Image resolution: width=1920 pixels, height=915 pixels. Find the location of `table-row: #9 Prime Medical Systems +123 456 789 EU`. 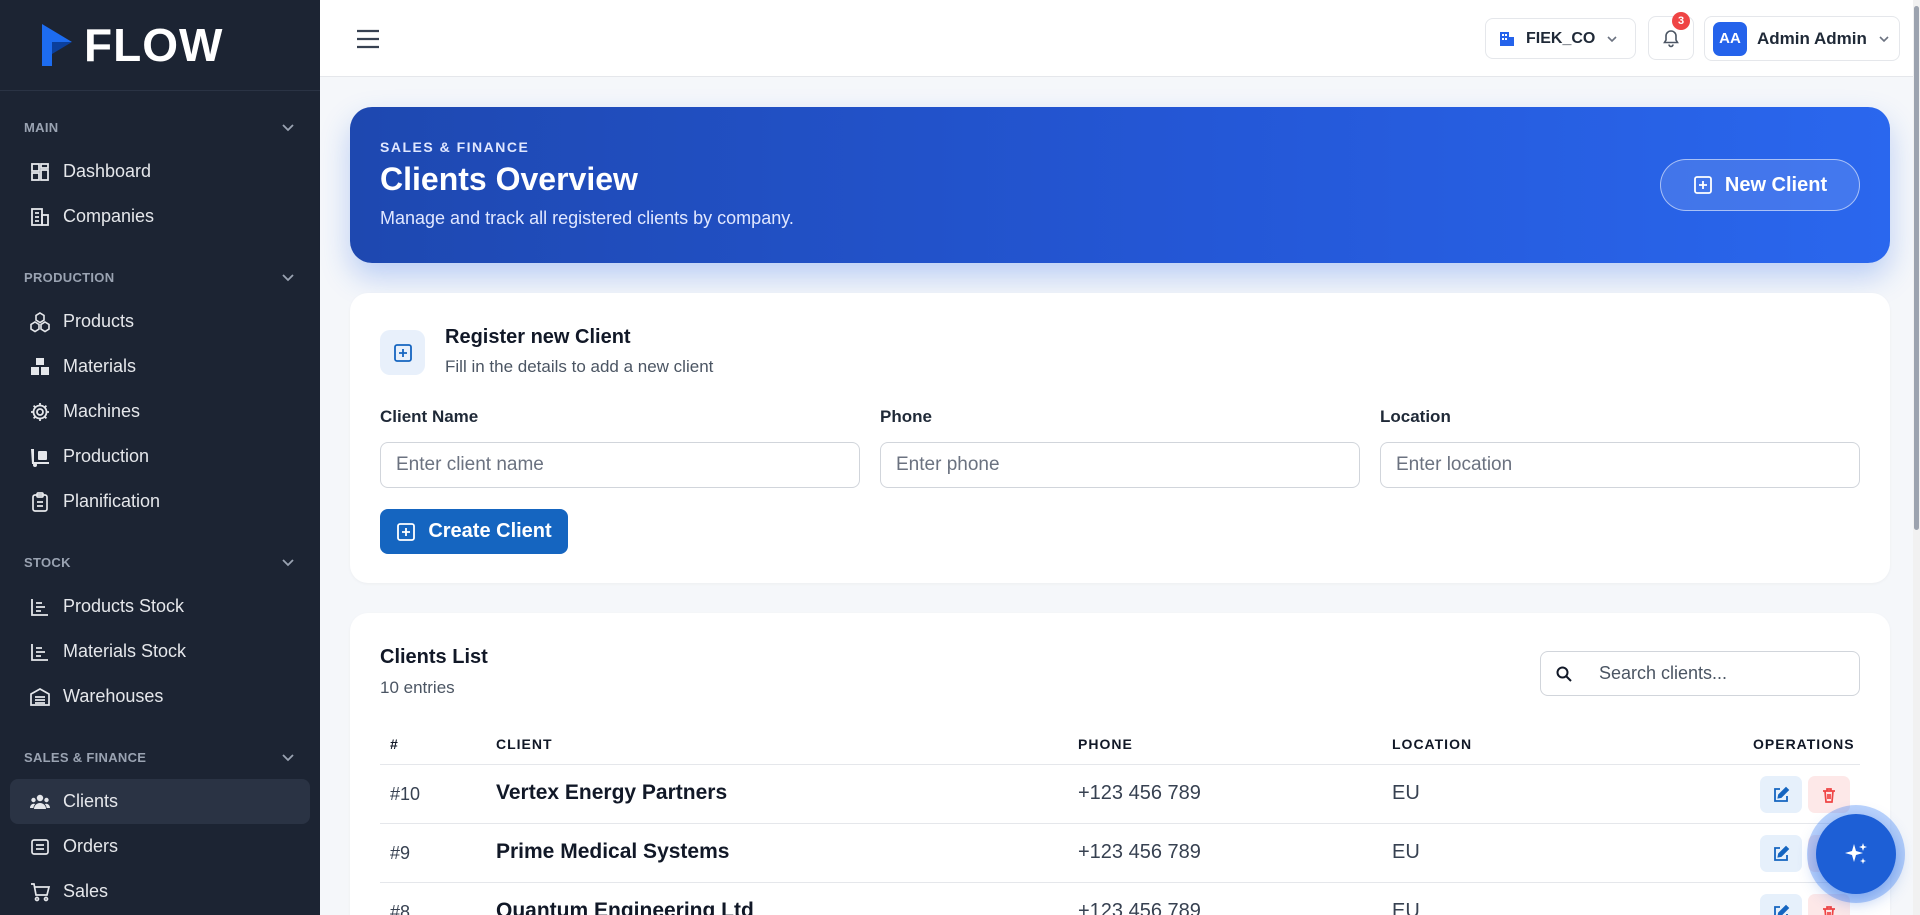

table-row: #9 Prime Medical Systems +123 456 789 EU is located at coordinates (1120, 853).